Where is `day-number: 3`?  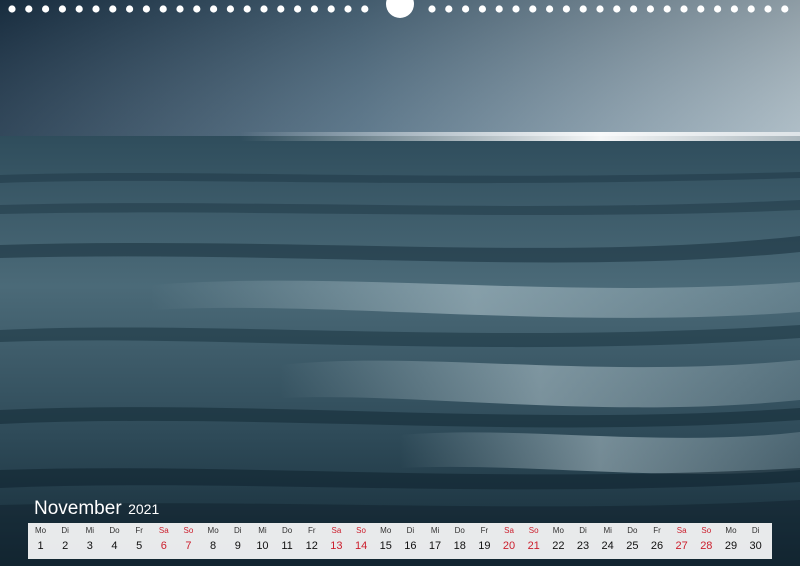
day-number: 3 is located at coordinates (89, 546).